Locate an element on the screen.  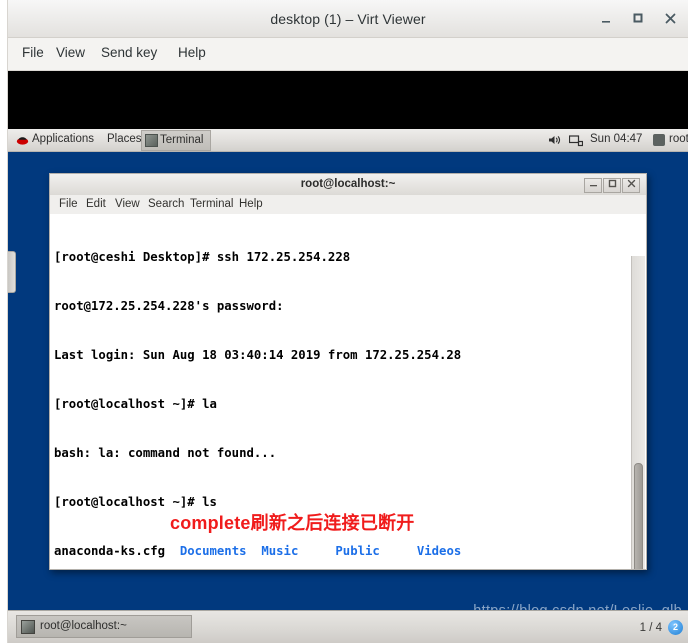
terminal-maximize-icon is located at coordinates (612, 185).